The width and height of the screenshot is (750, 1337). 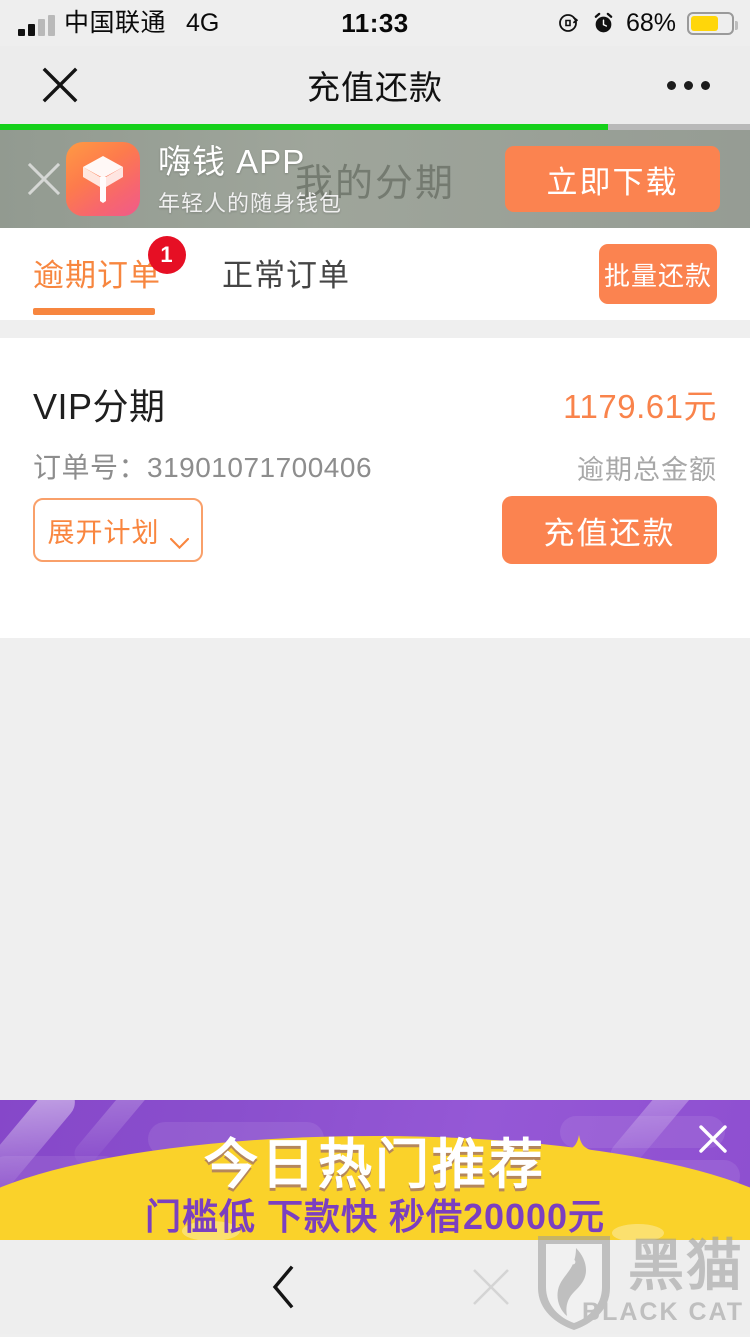 I want to click on battery-percent-label: 68%, so click(x=650, y=22).